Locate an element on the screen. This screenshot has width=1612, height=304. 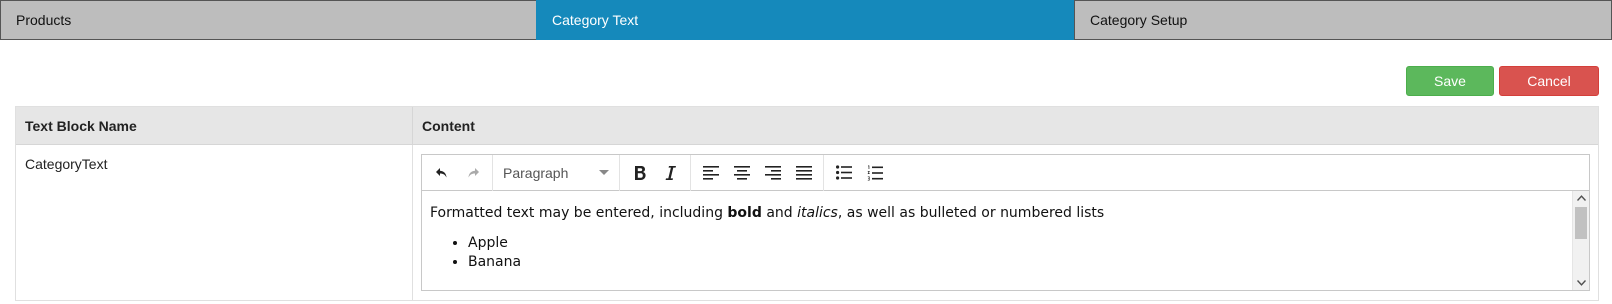
bulleted-list: Apple Banana is located at coordinates (1005, 253).